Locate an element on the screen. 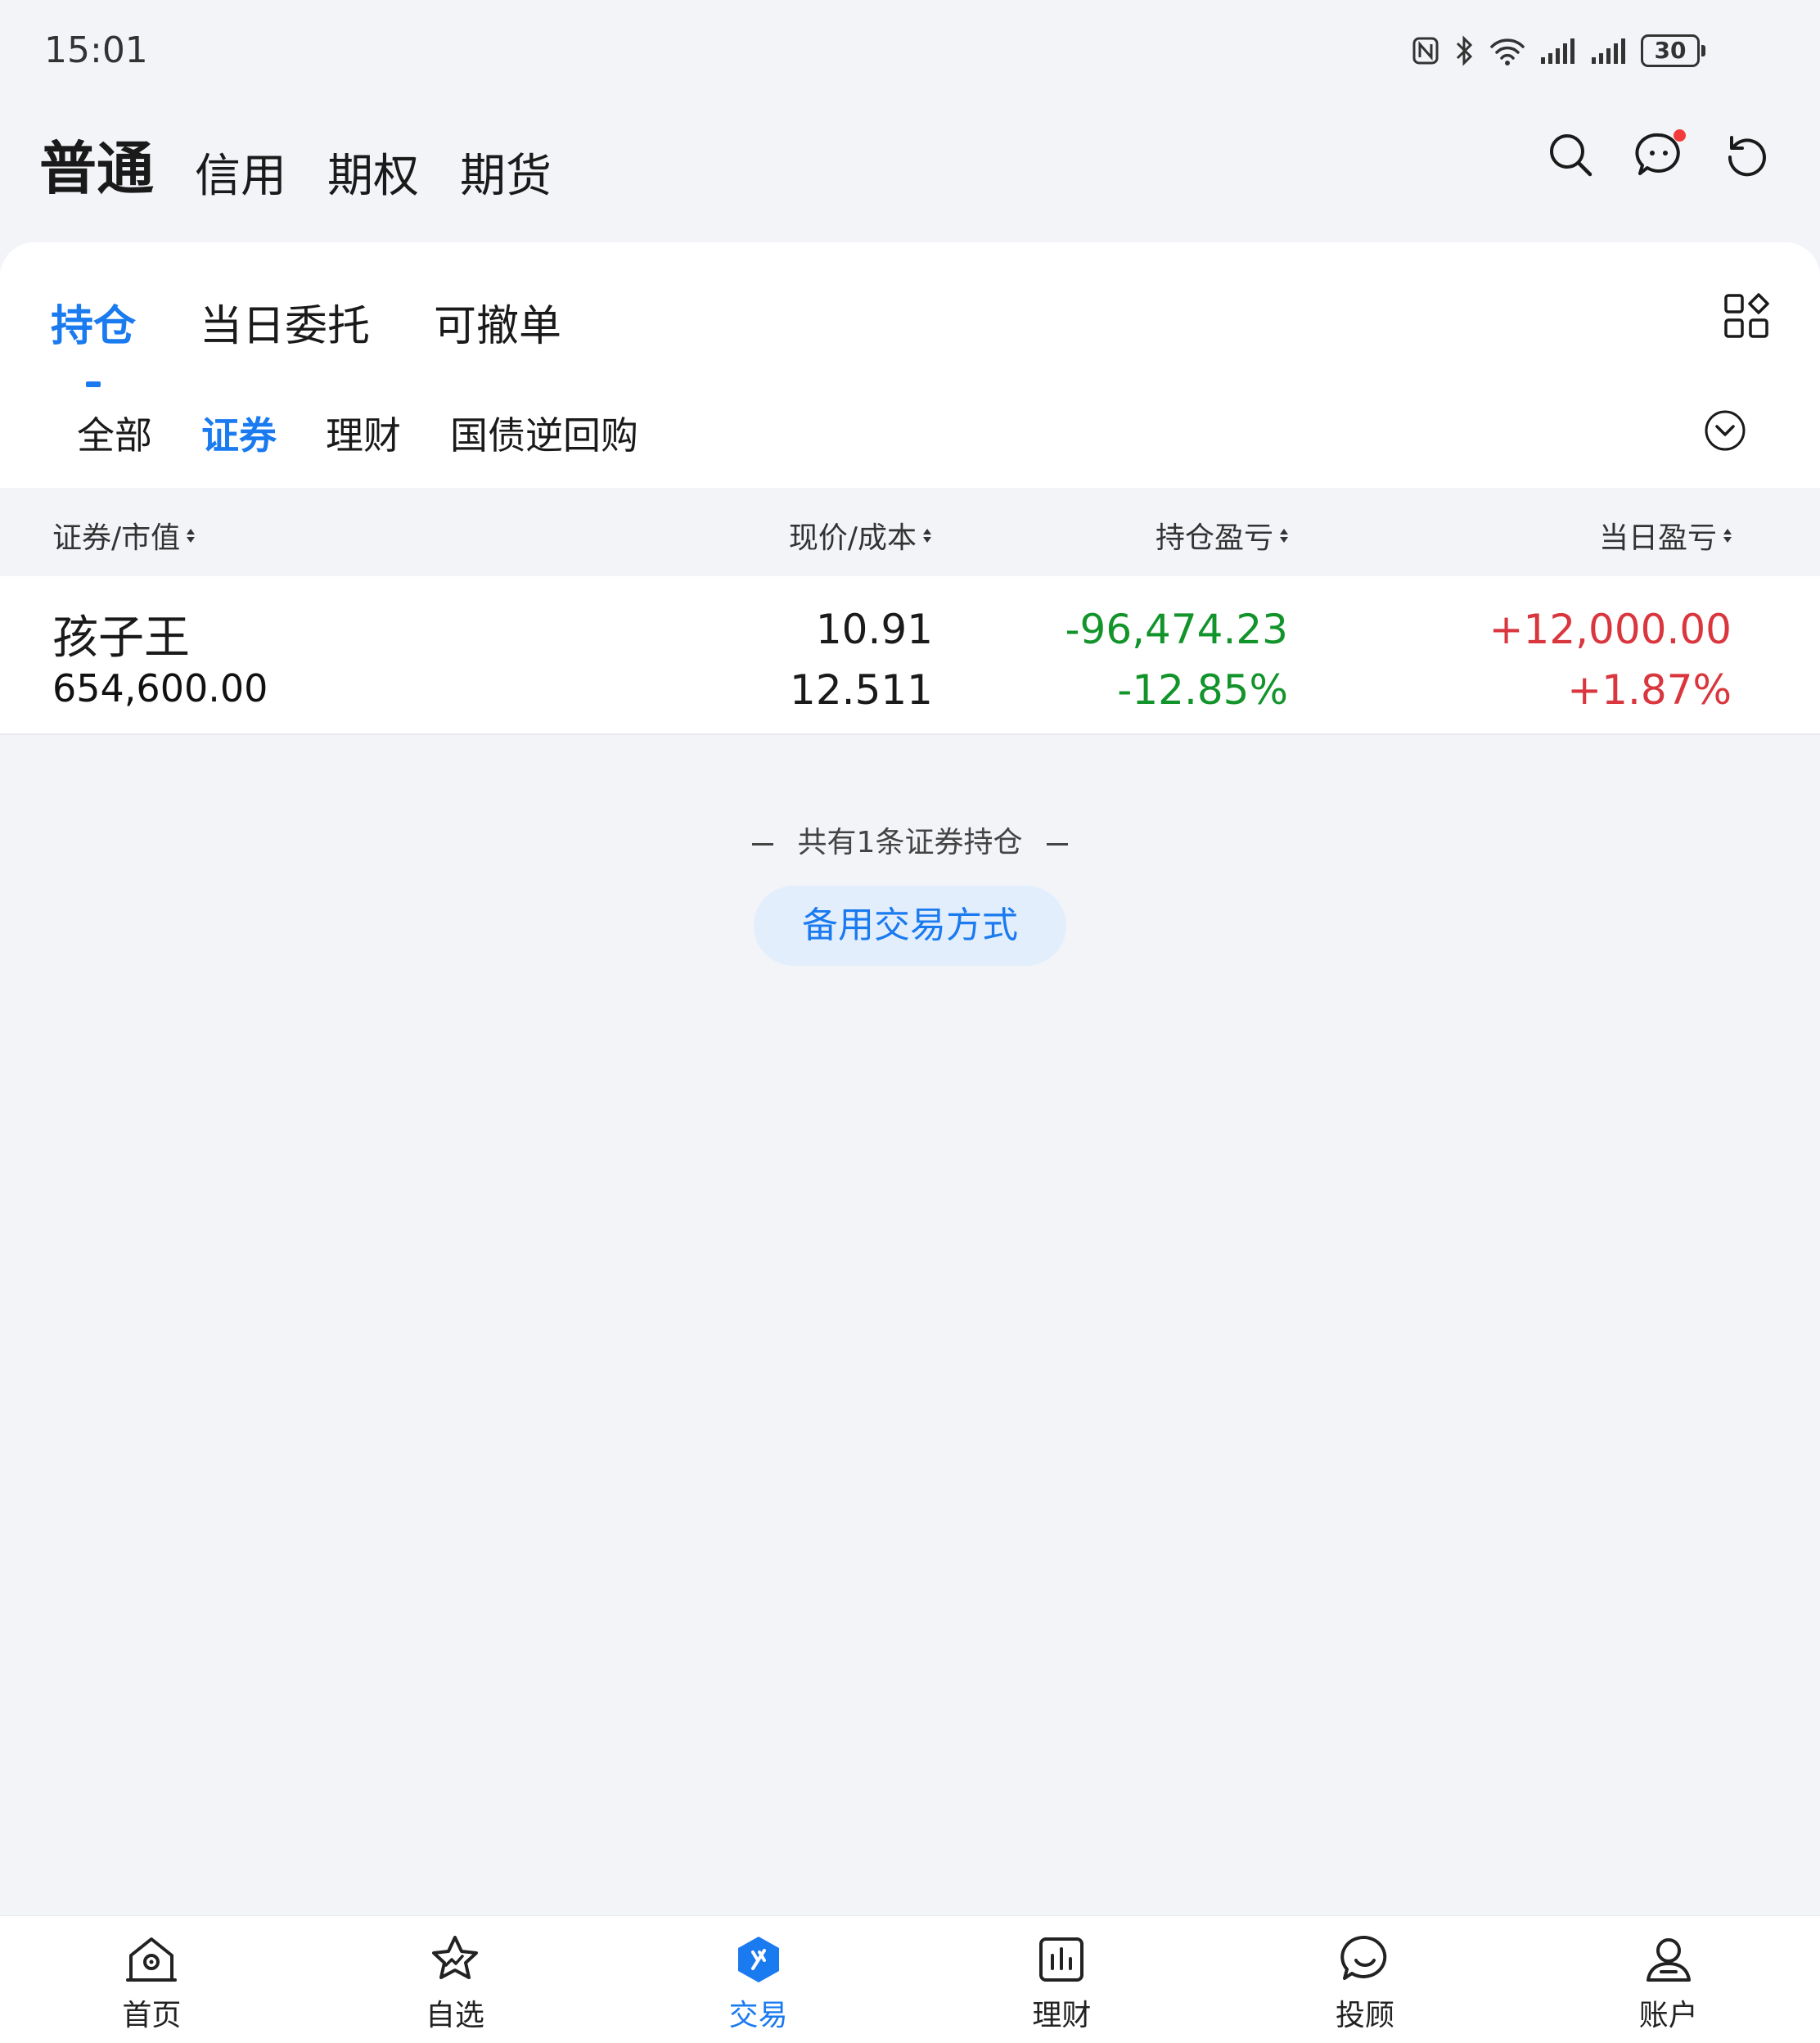 The width and height of the screenshot is (1820, 2043). notification-dot is located at coordinates (1680, 135).